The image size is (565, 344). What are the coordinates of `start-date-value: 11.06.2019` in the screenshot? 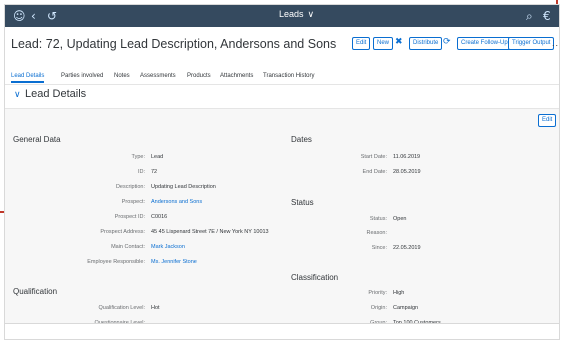 It's located at (407, 157).